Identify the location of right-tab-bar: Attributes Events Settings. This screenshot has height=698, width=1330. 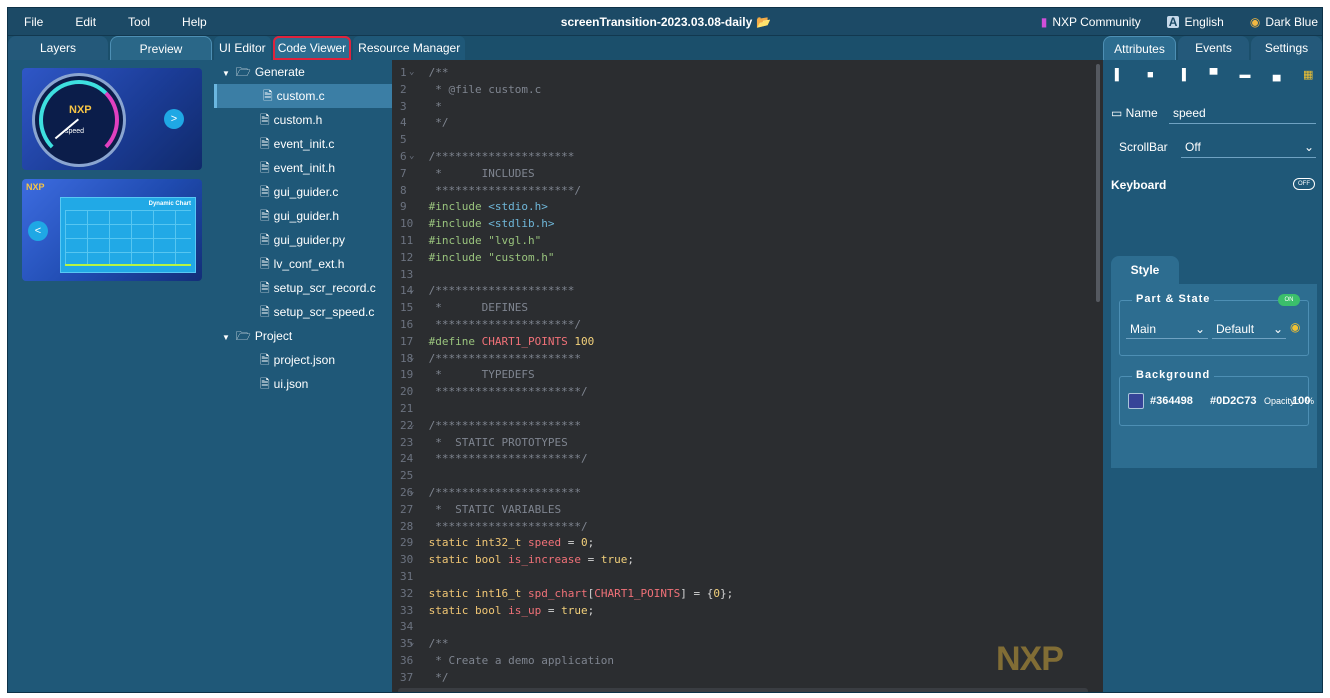
(1212, 48).